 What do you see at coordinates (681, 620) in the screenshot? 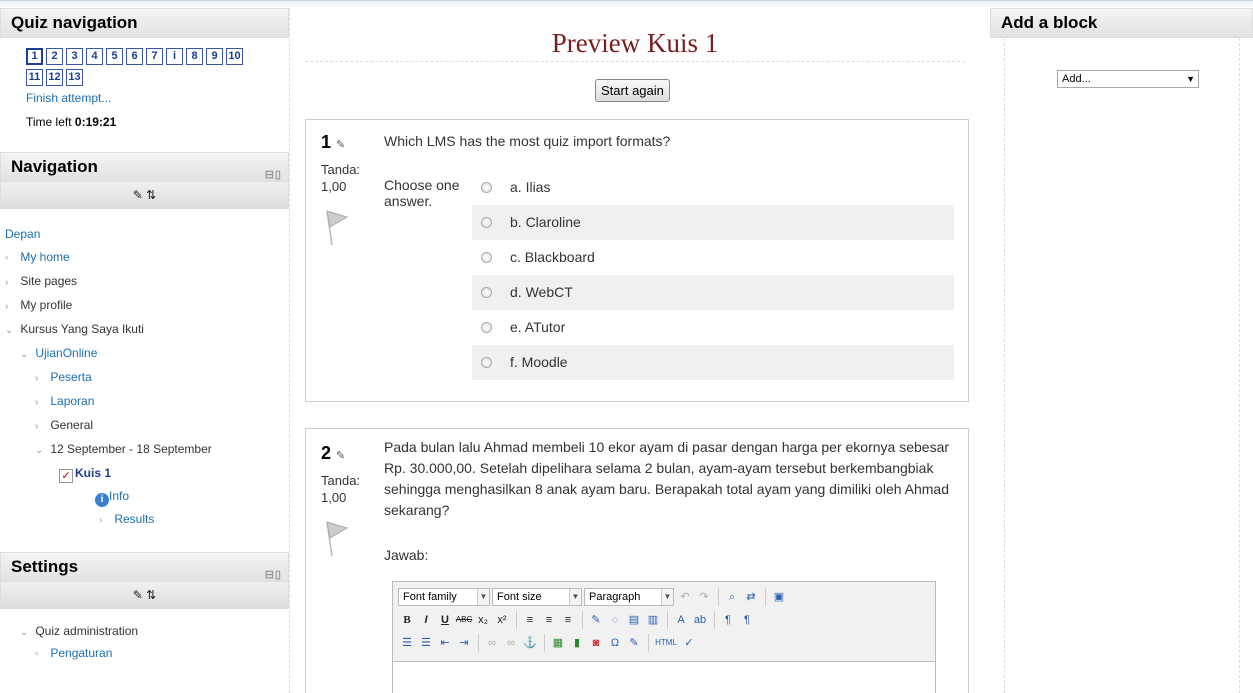
I see `text-color-icon: A` at bounding box center [681, 620].